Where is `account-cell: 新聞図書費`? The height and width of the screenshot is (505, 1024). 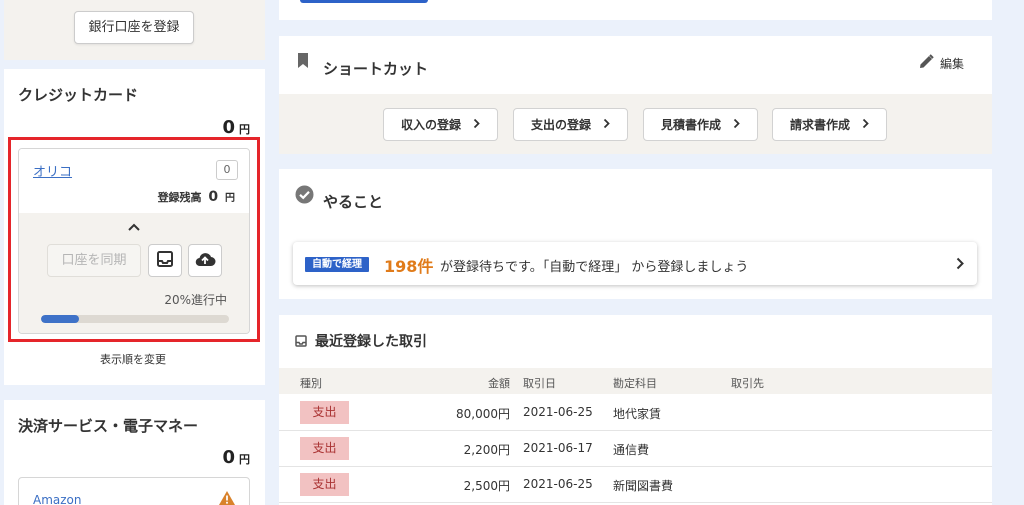
account-cell: 新聞図書費 is located at coordinates (643, 486).